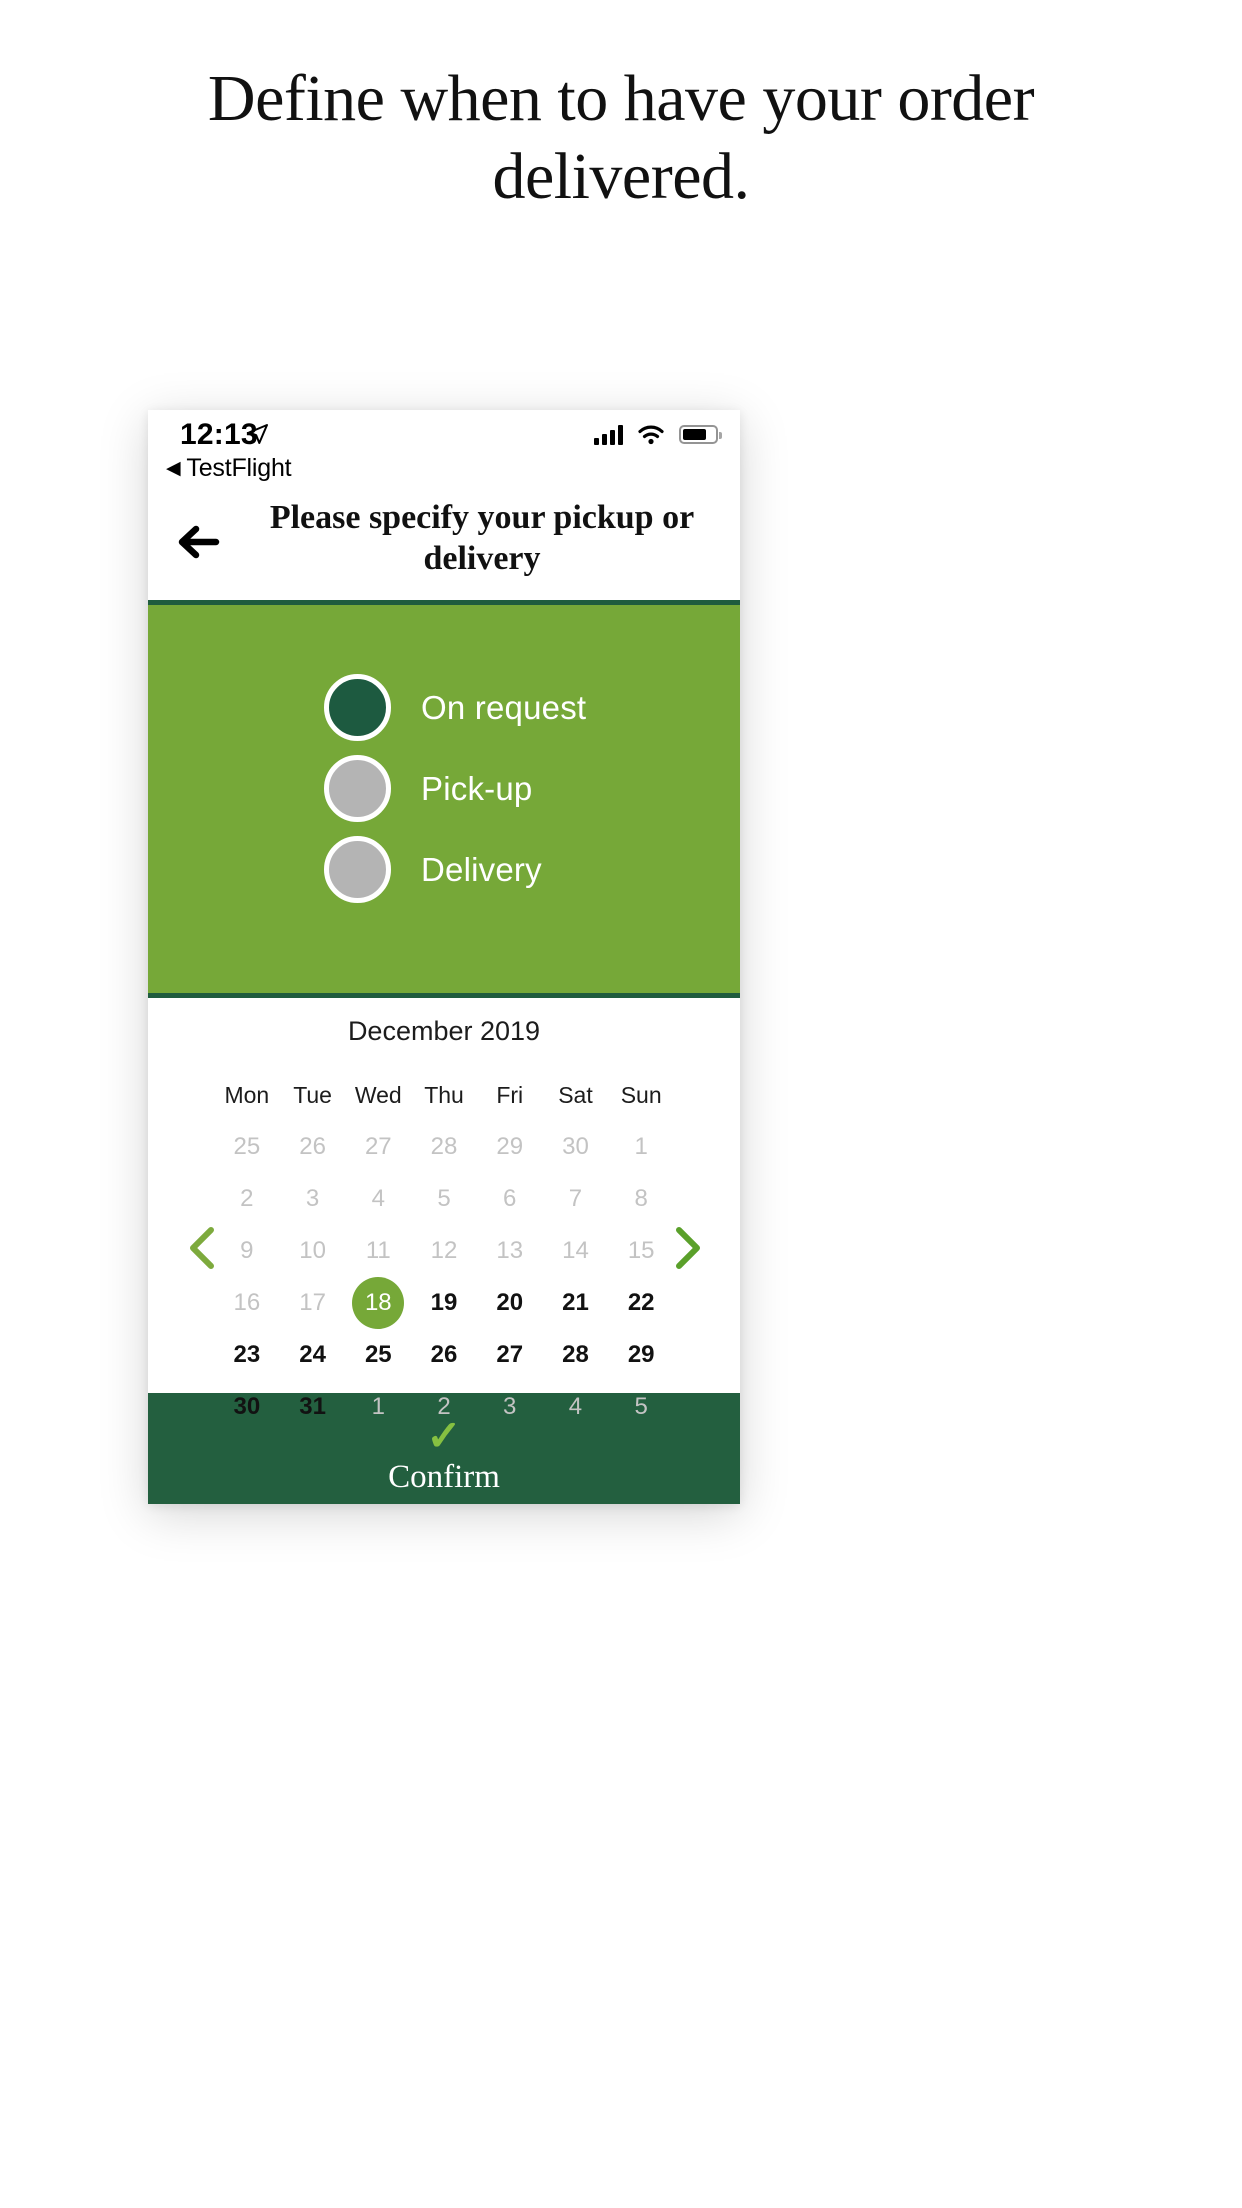 The height and width of the screenshot is (2208, 1242). I want to click on calendar-day-label: 19, so click(444, 1302).